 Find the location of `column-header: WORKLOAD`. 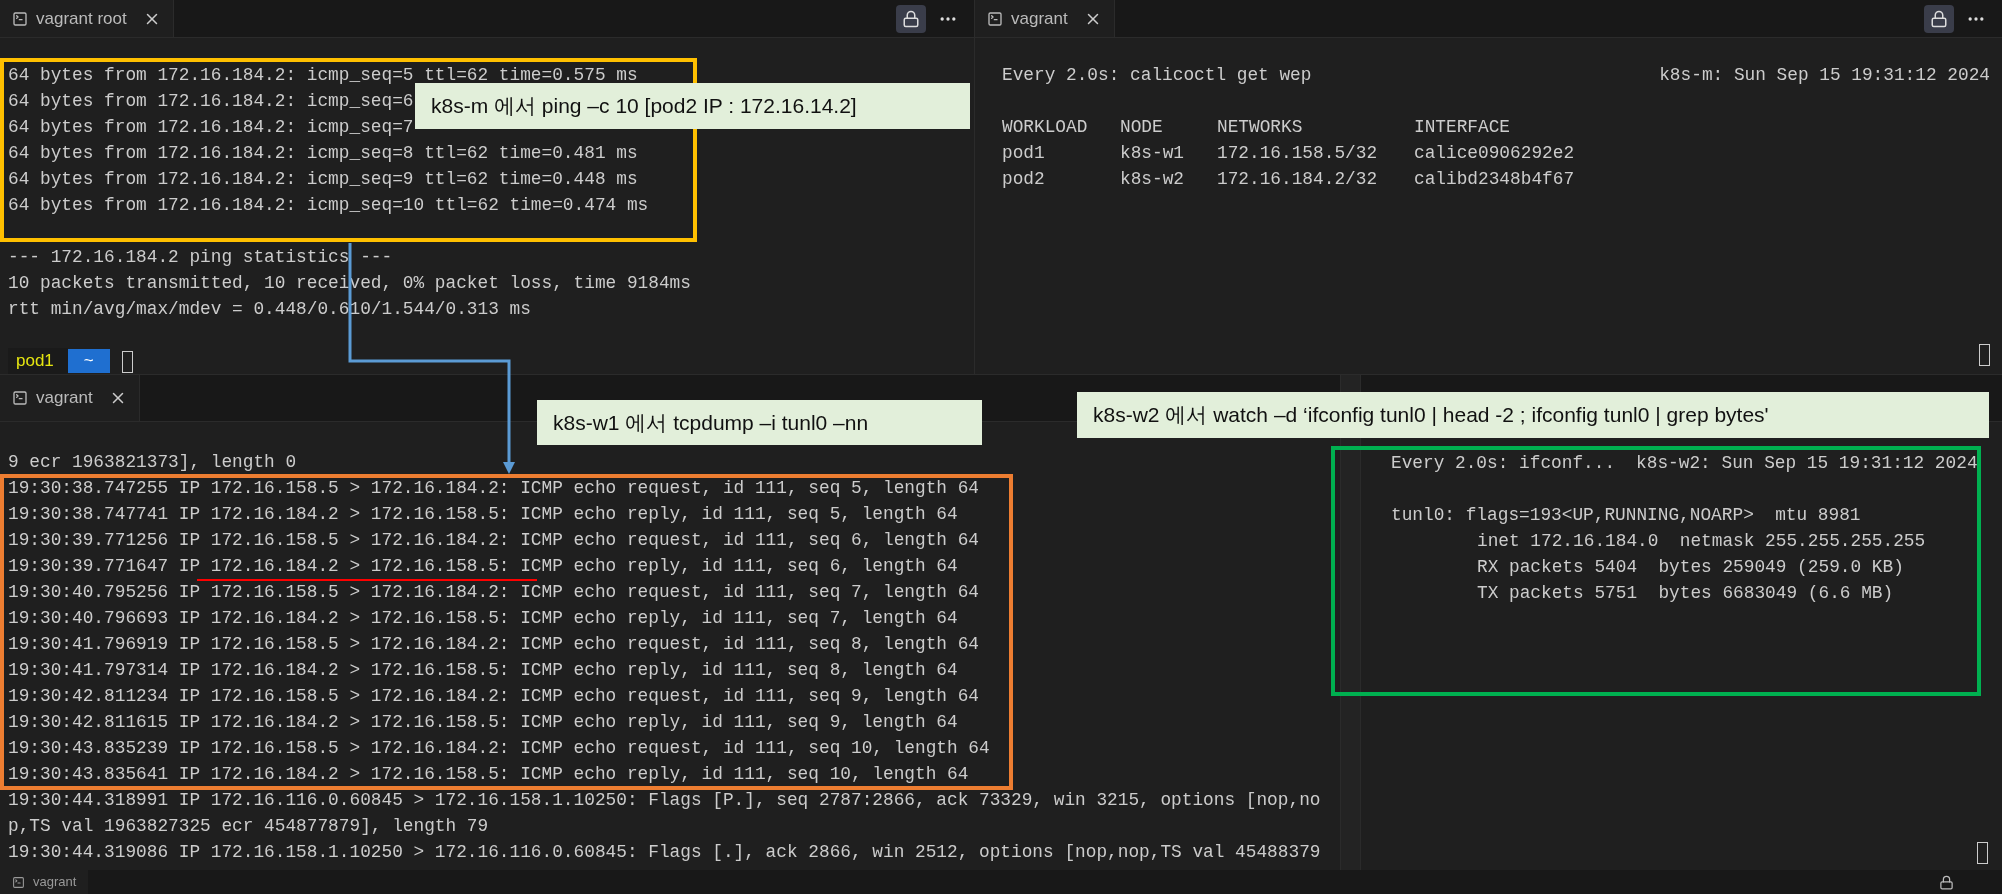

column-header: WORKLOAD is located at coordinates (1045, 127).